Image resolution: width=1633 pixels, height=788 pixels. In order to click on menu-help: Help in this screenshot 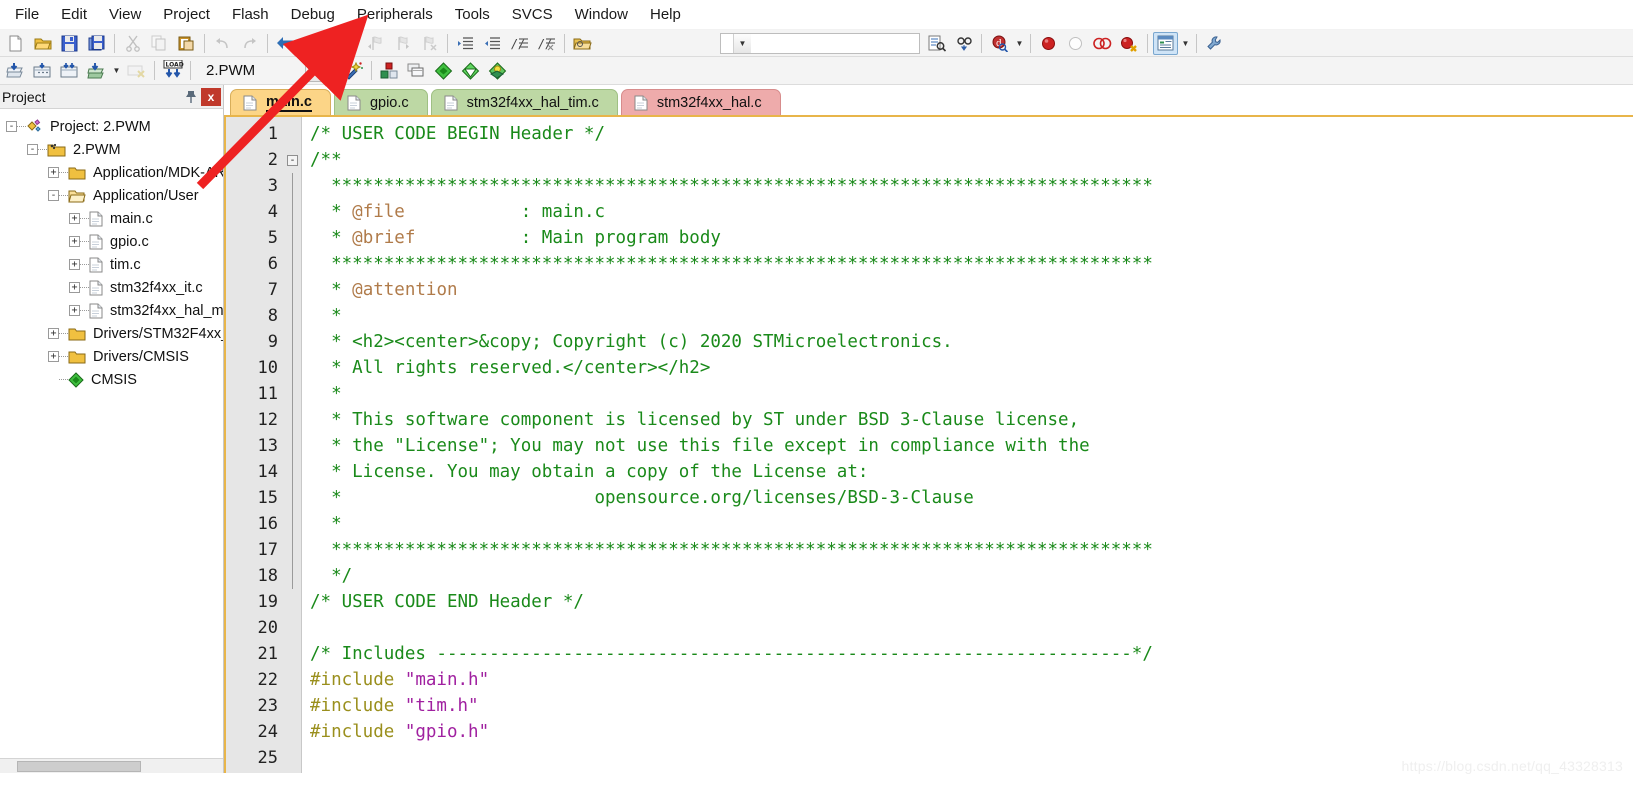, I will do `click(665, 15)`.